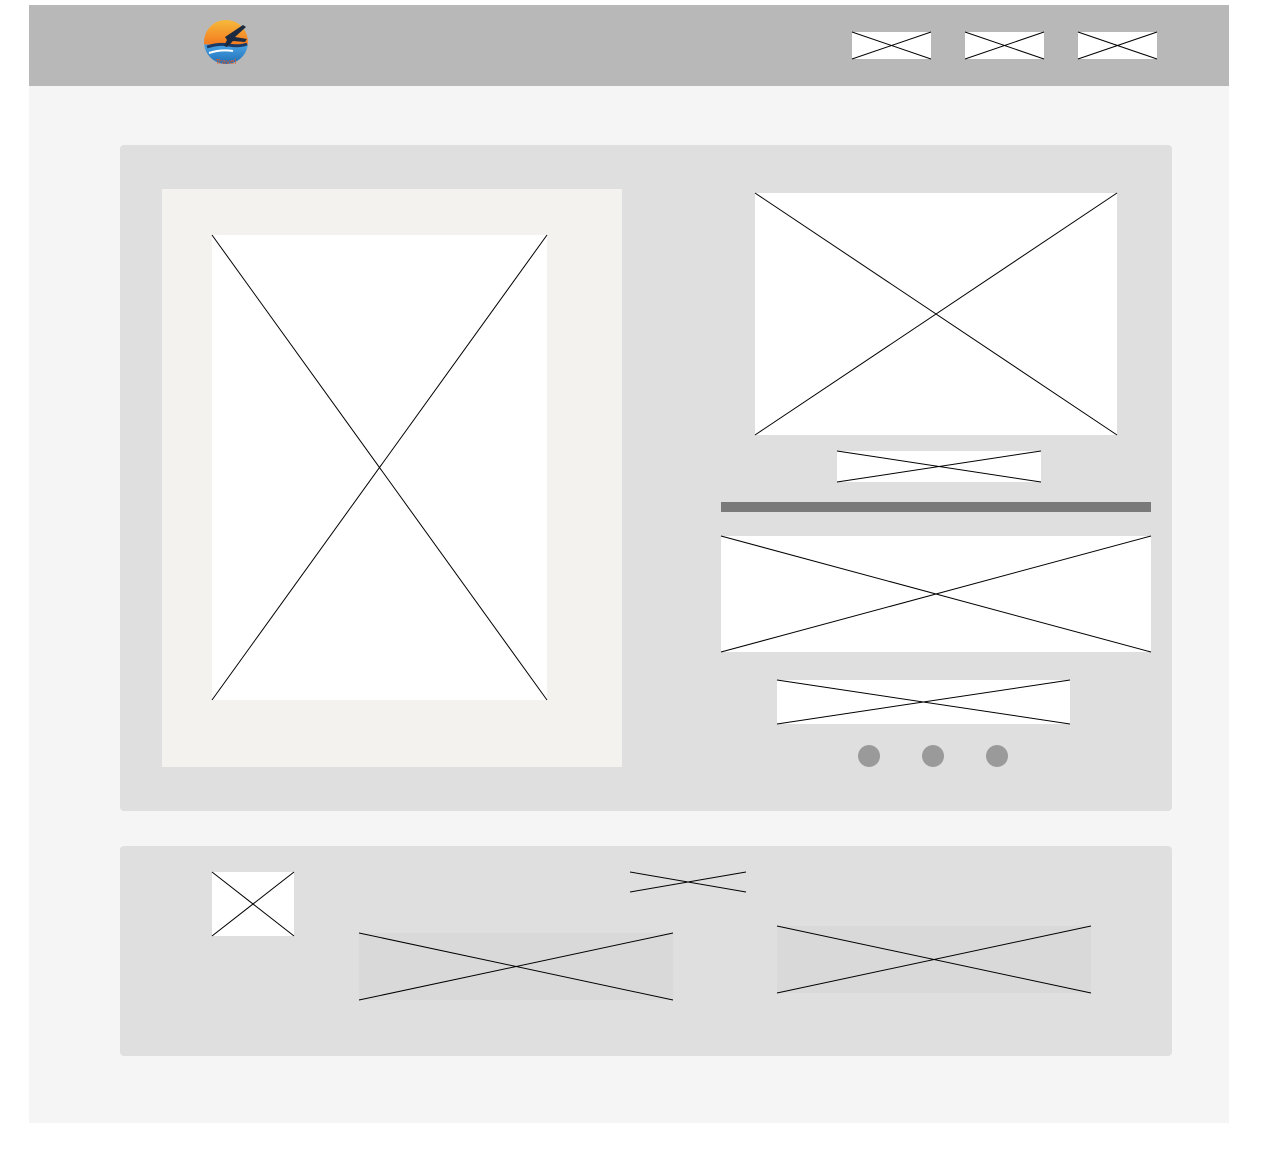 The image size is (1268, 1164). Describe the element at coordinates (923, 702) in the screenshot. I see `cta-button` at that location.